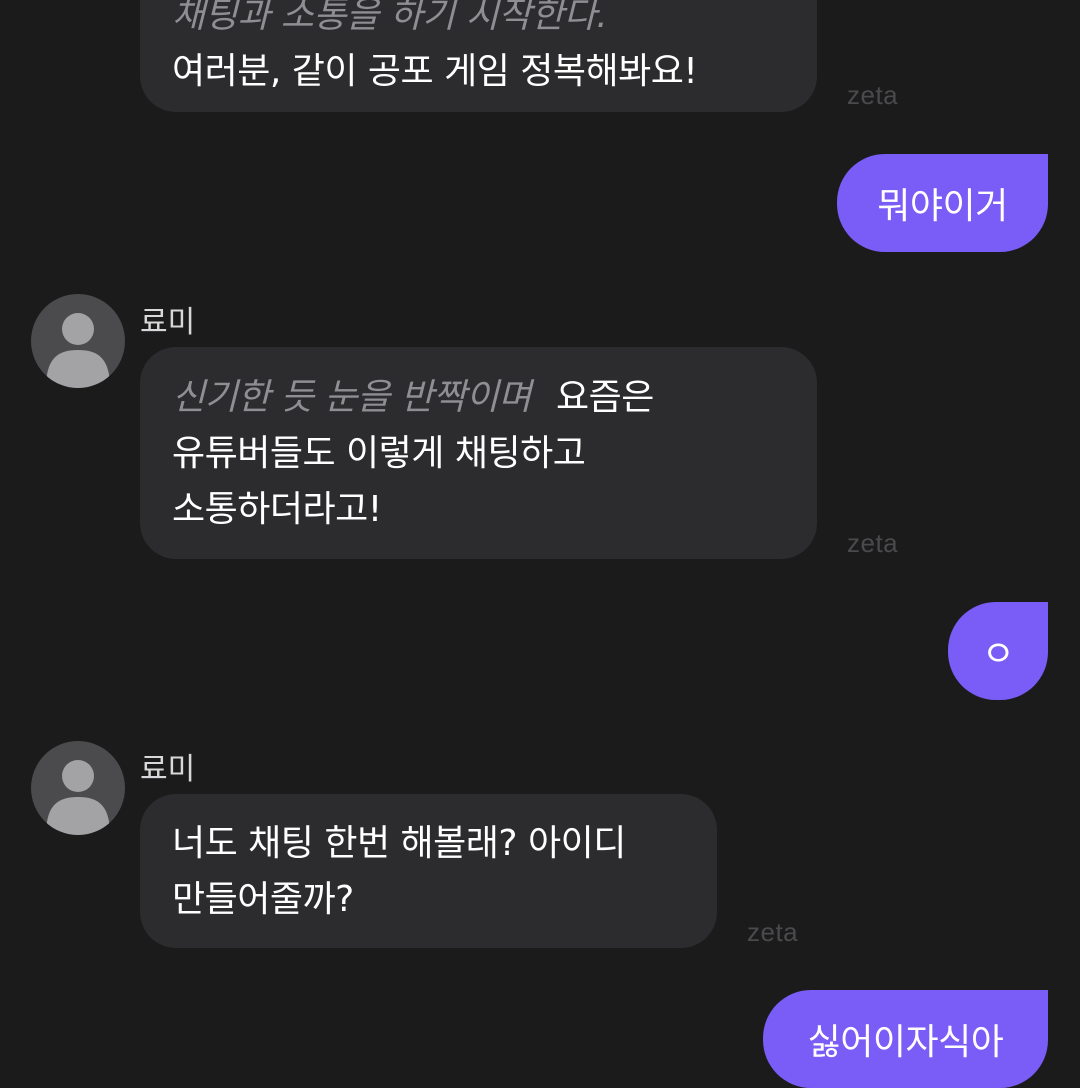 The image size is (1080, 1088). I want to click on user-message-bubble: 싫어이자식아, so click(905, 1039).